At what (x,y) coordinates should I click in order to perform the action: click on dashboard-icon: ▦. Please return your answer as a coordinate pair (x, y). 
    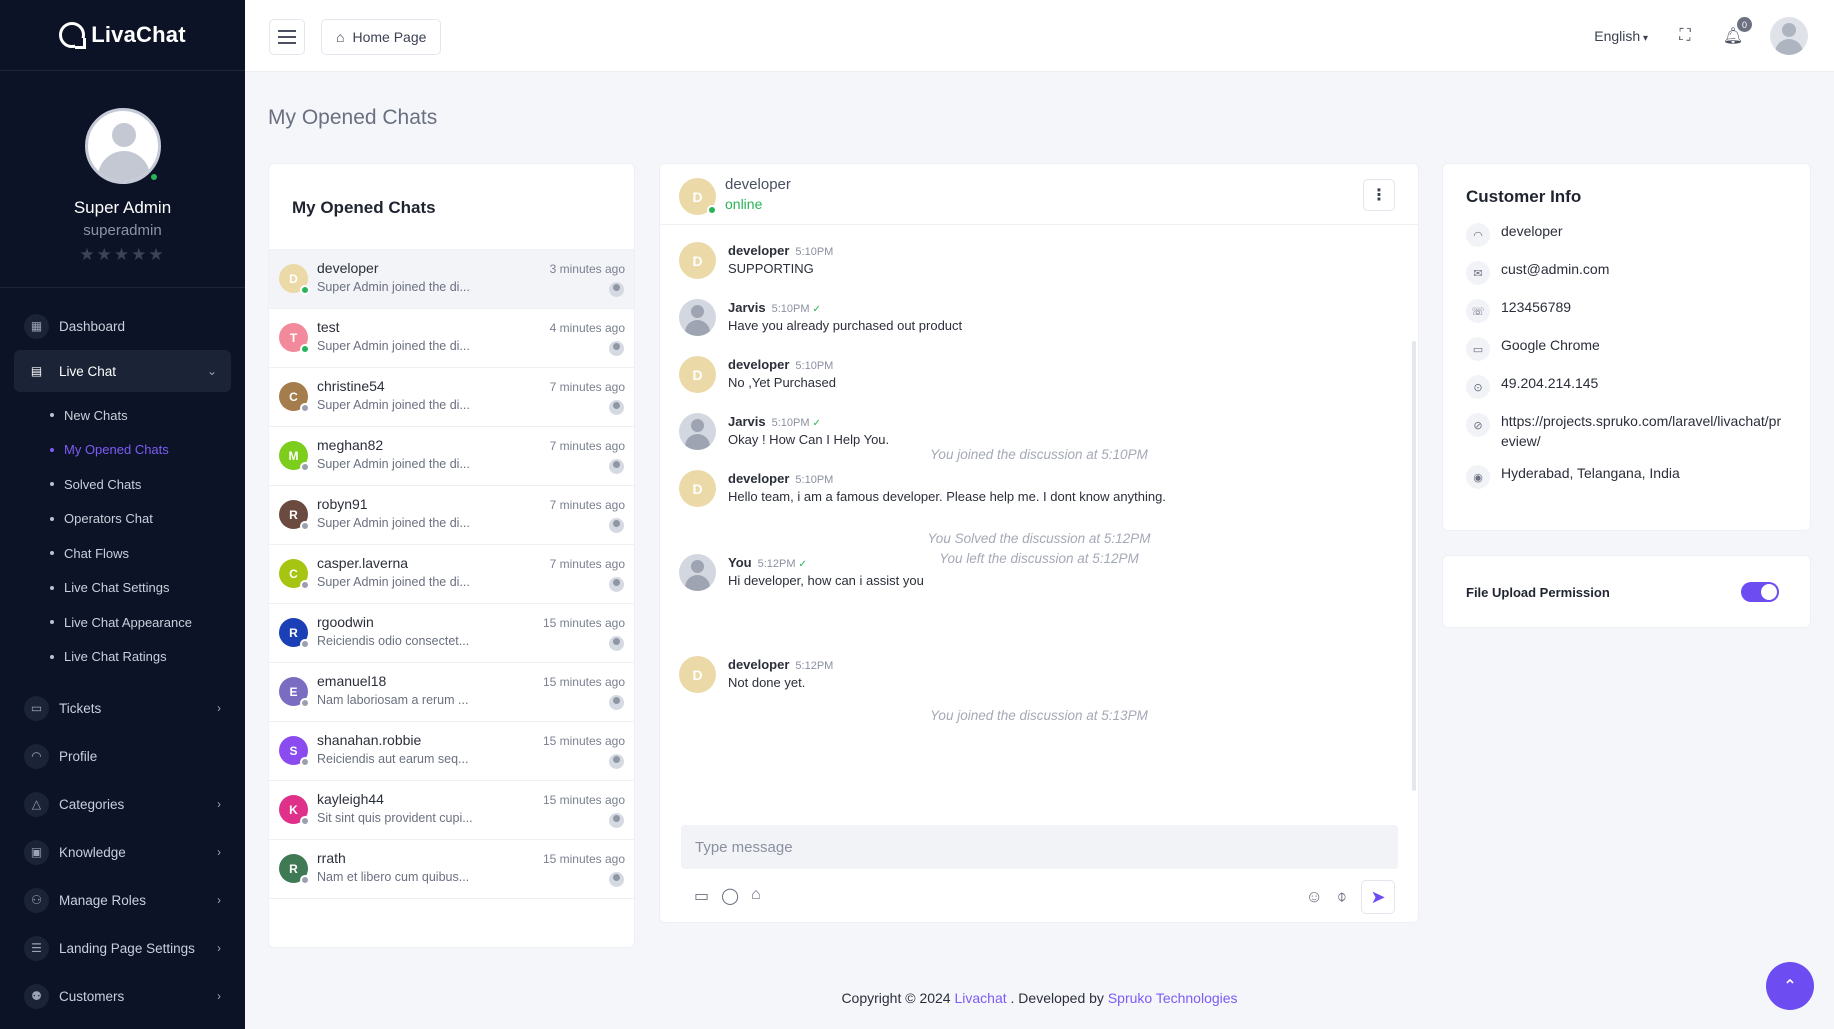
    Looking at the image, I should click on (36, 326).